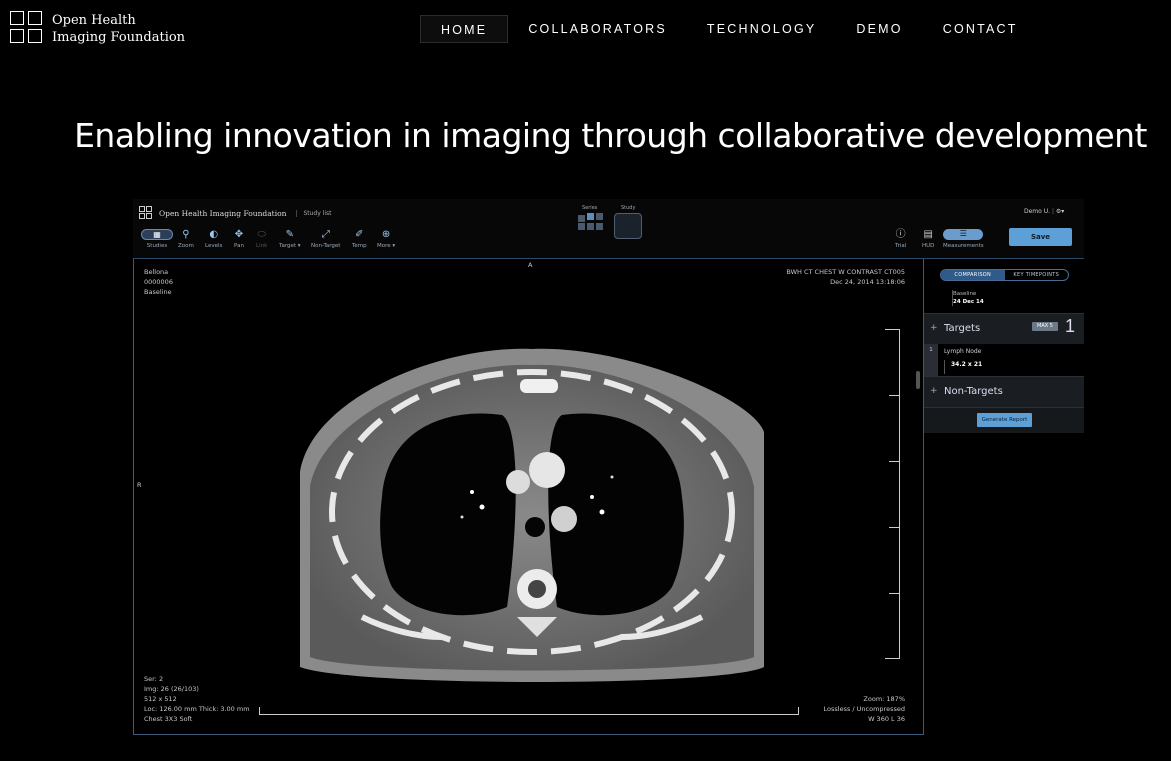 This screenshot has width=1171, height=761. I want to click on tool-pan: ✥ Pan, so click(239, 239).